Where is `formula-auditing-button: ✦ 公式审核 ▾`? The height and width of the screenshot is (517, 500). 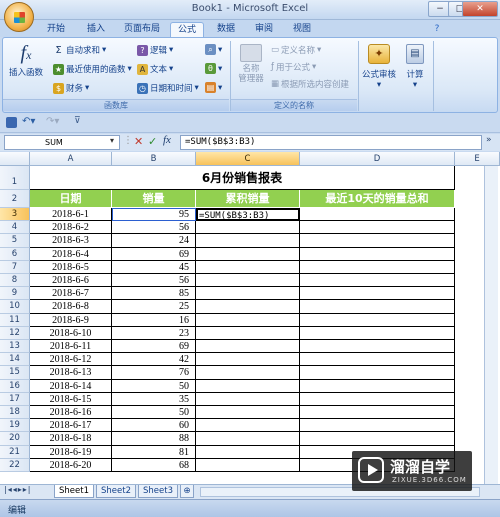 formula-auditing-button: ✦ 公式审核 ▾ is located at coordinates (379, 67).